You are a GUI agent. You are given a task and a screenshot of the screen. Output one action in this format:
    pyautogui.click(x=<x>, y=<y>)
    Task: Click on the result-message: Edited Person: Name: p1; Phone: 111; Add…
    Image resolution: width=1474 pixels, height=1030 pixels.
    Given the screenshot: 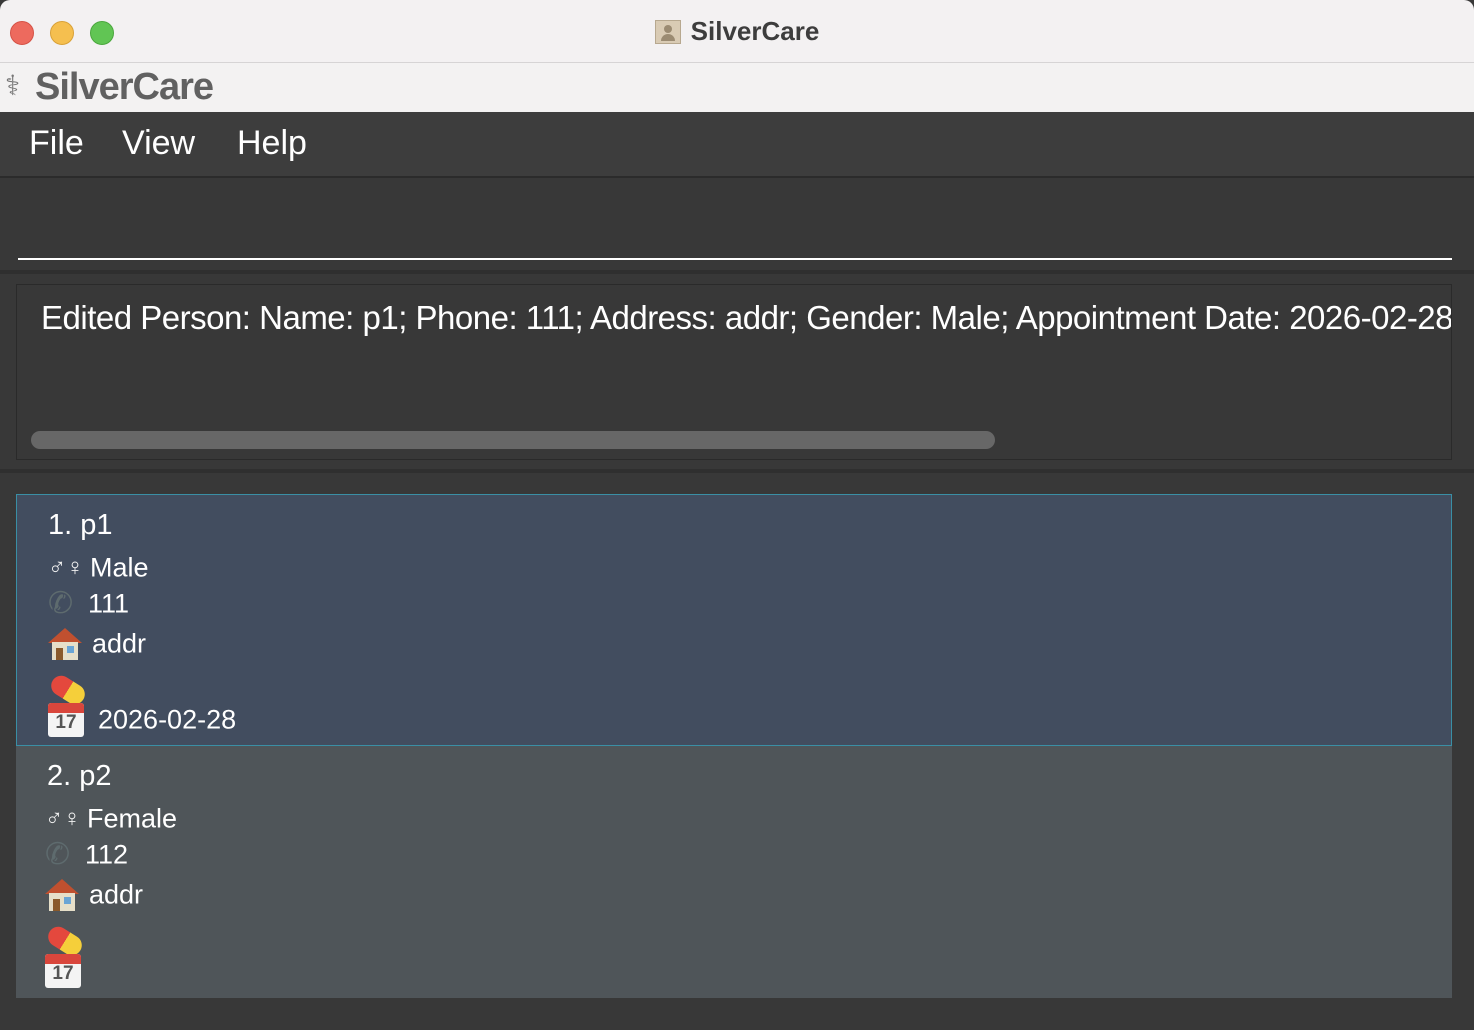 What is the action you would take?
    pyautogui.click(x=746, y=317)
    